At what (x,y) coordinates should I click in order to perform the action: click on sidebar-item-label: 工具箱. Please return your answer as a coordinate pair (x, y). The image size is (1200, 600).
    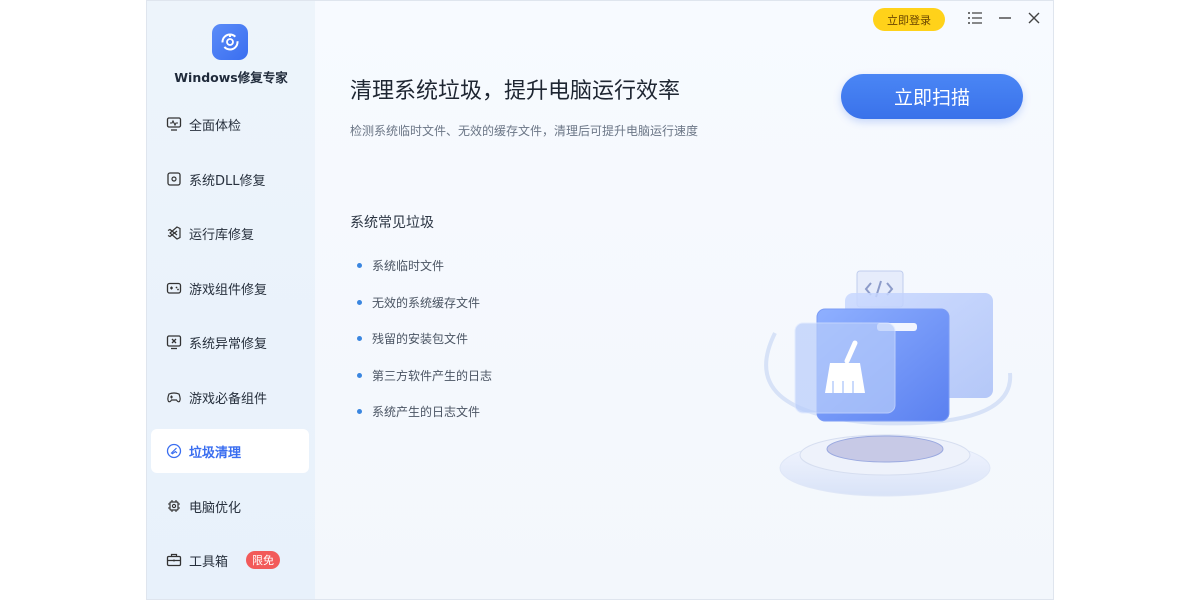
    Looking at the image, I should click on (209, 562).